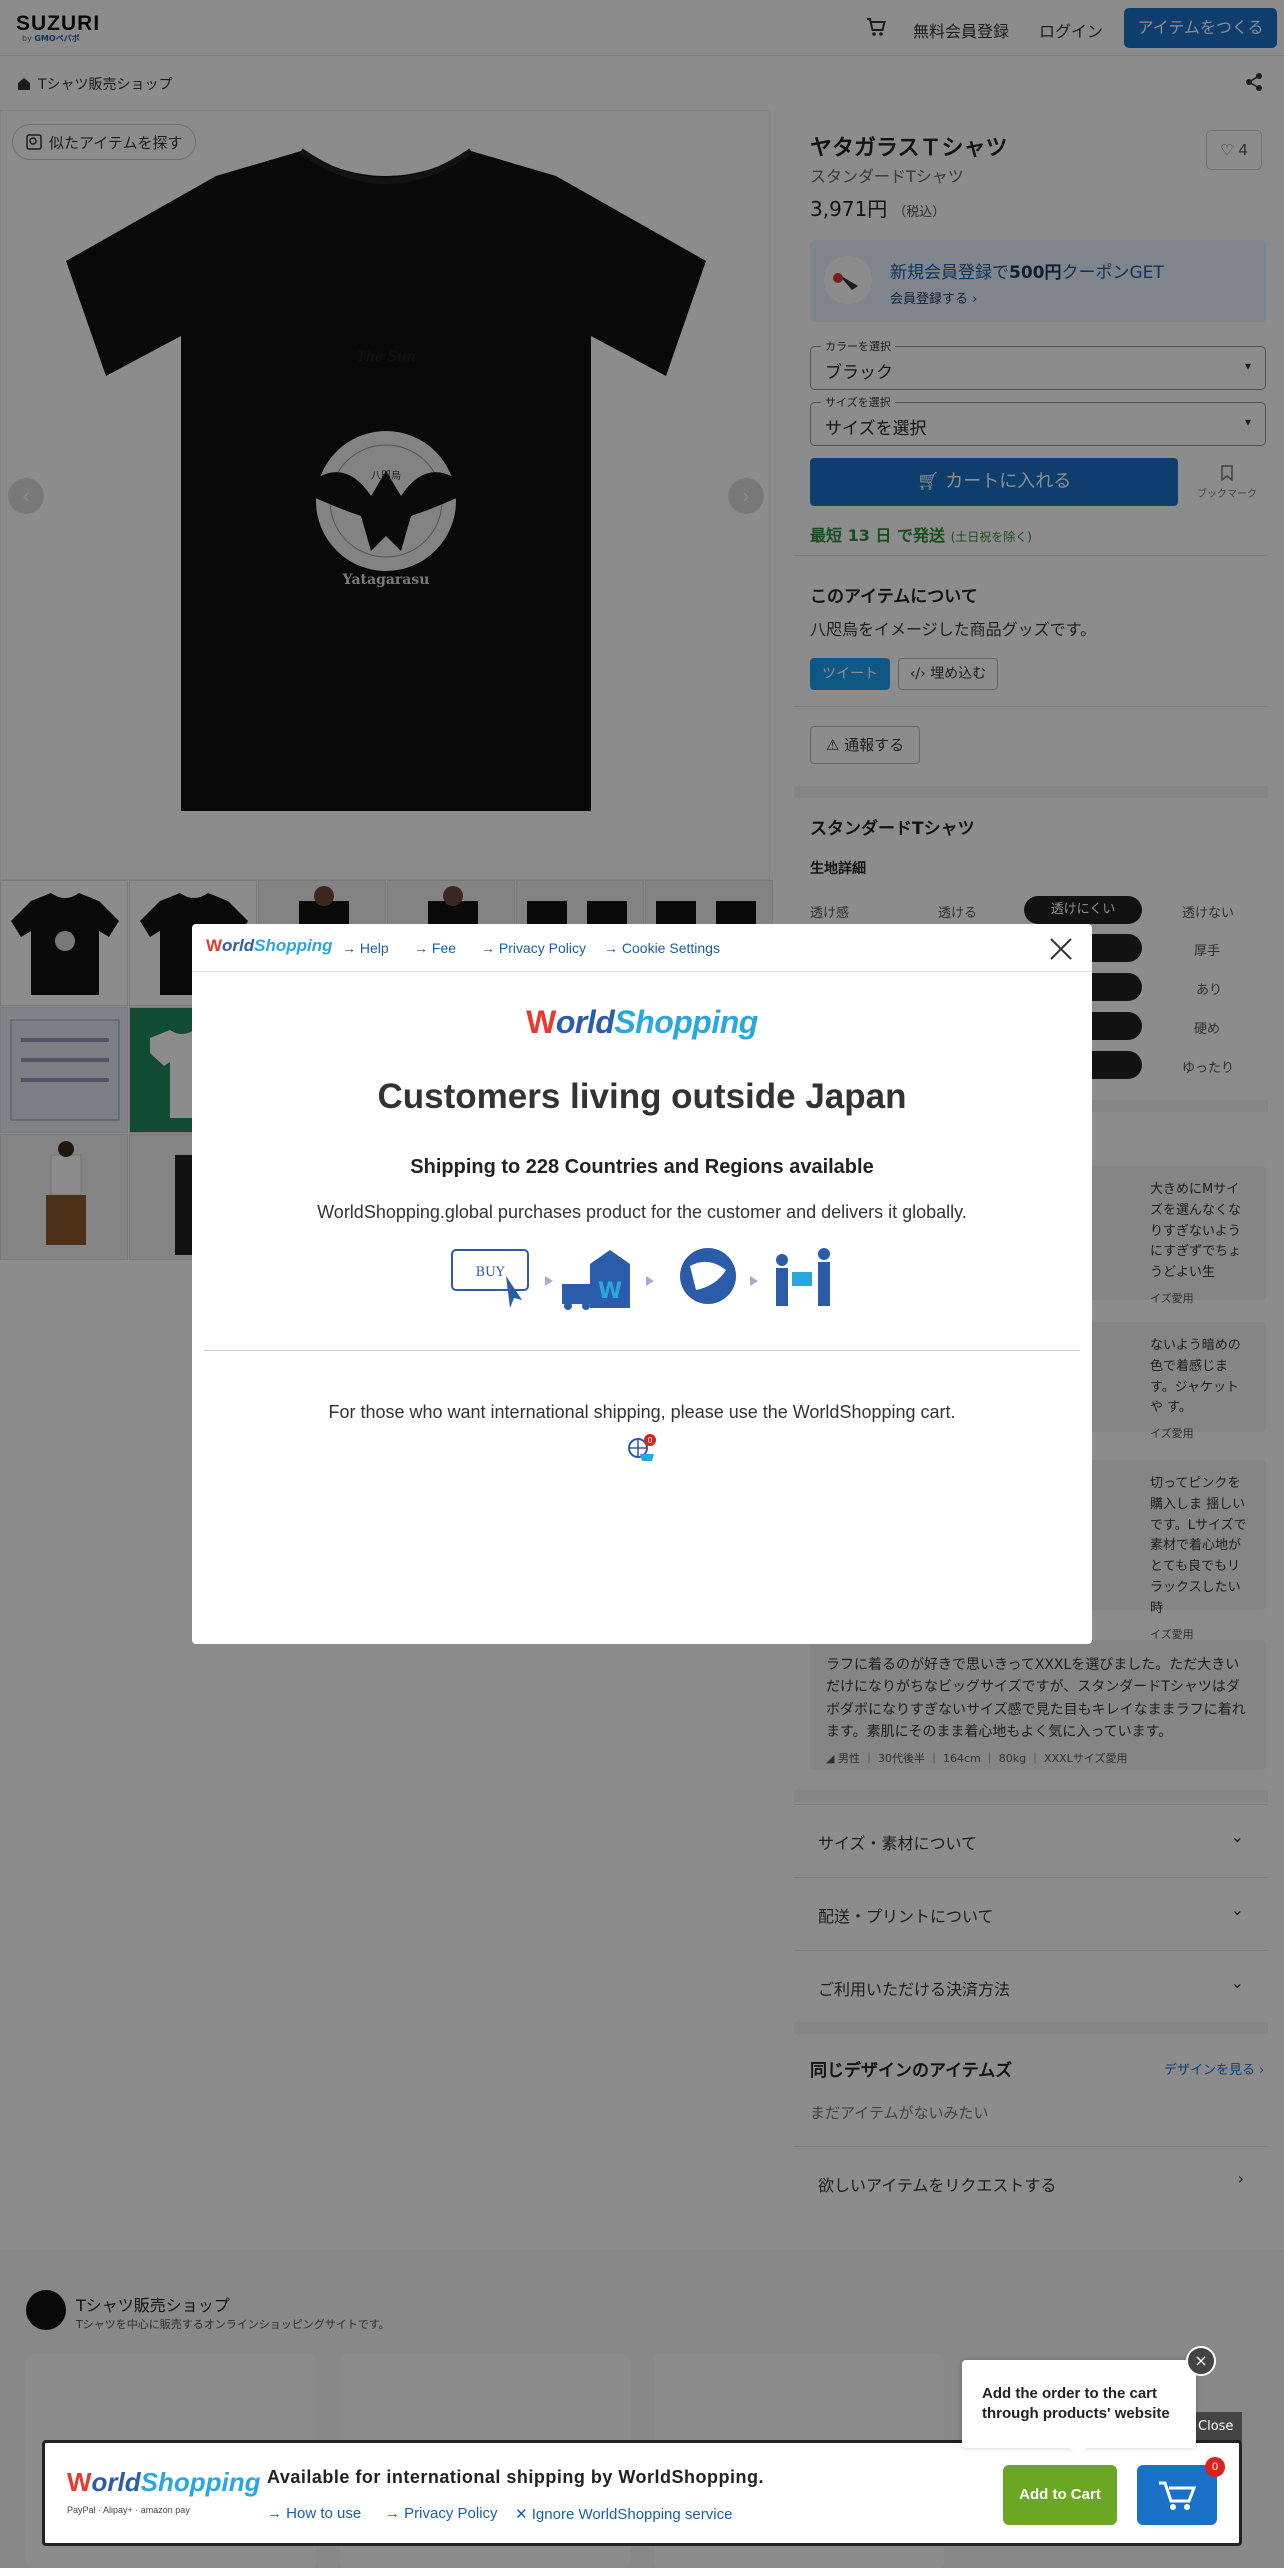  What do you see at coordinates (164, 2482) in the screenshot?
I see `worldshopping-bar-logo: WorldShopping` at bounding box center [164, 2482].